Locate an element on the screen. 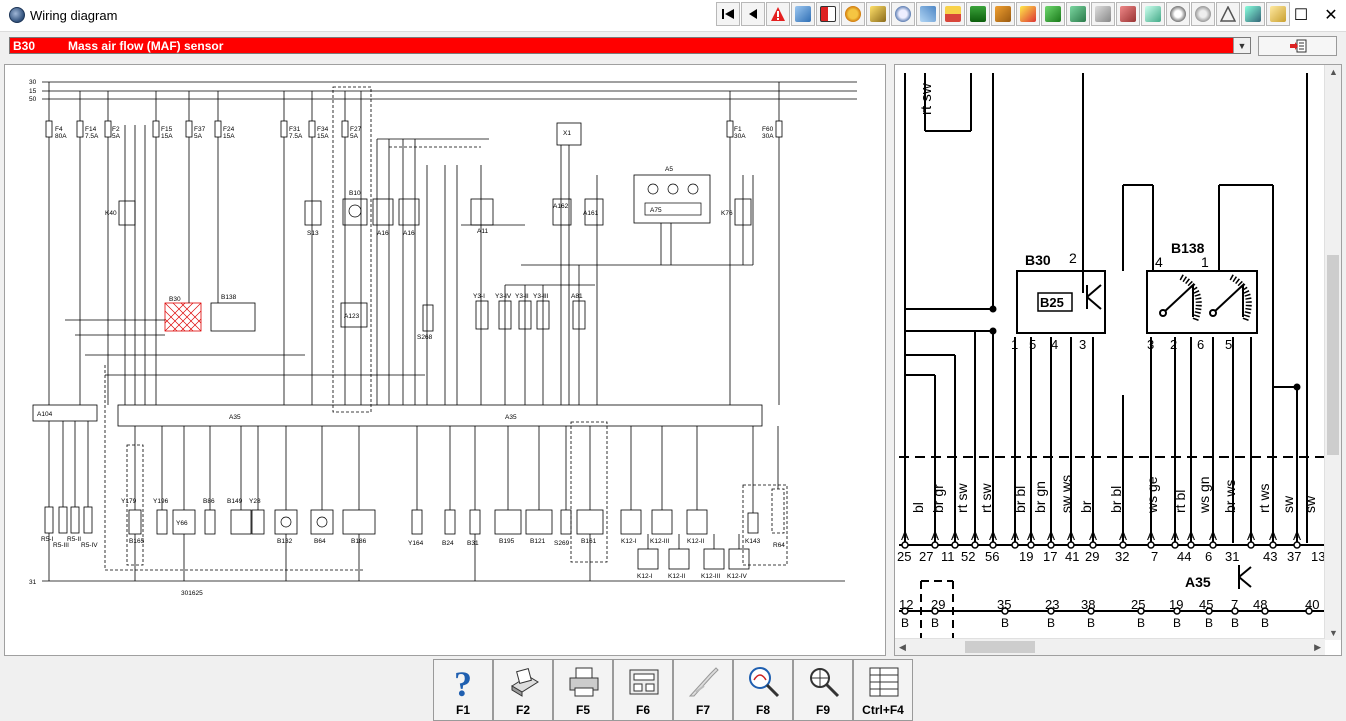 This screenshot has height=721, width=1346. component-code: B30 is located at coordinates (24, 45).